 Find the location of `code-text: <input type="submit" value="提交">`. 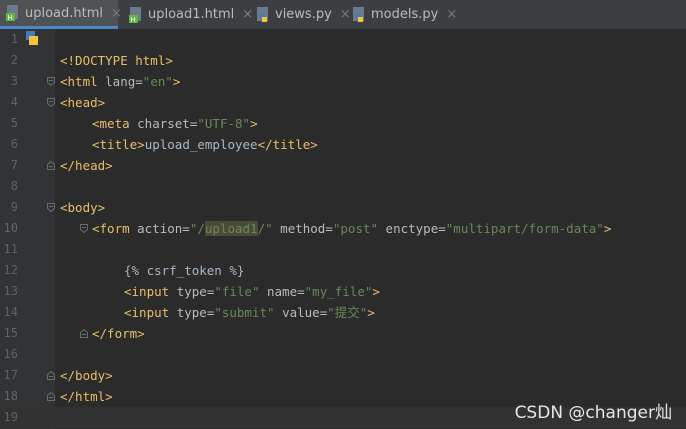

code-text: <input type="submit" value="提交"> is located at coordinates (249, 312).